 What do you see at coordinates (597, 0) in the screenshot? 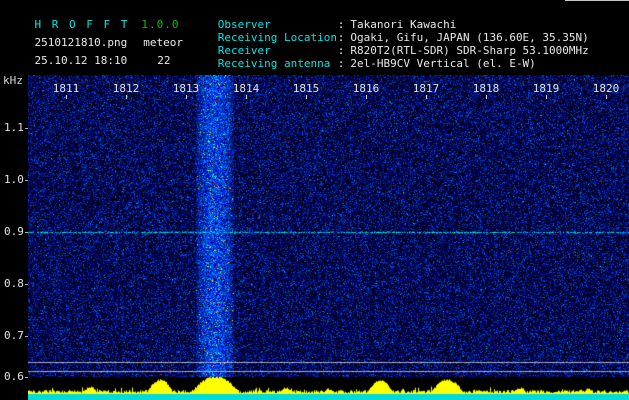
I see `top-right-line` at bounding box center [597, 0].